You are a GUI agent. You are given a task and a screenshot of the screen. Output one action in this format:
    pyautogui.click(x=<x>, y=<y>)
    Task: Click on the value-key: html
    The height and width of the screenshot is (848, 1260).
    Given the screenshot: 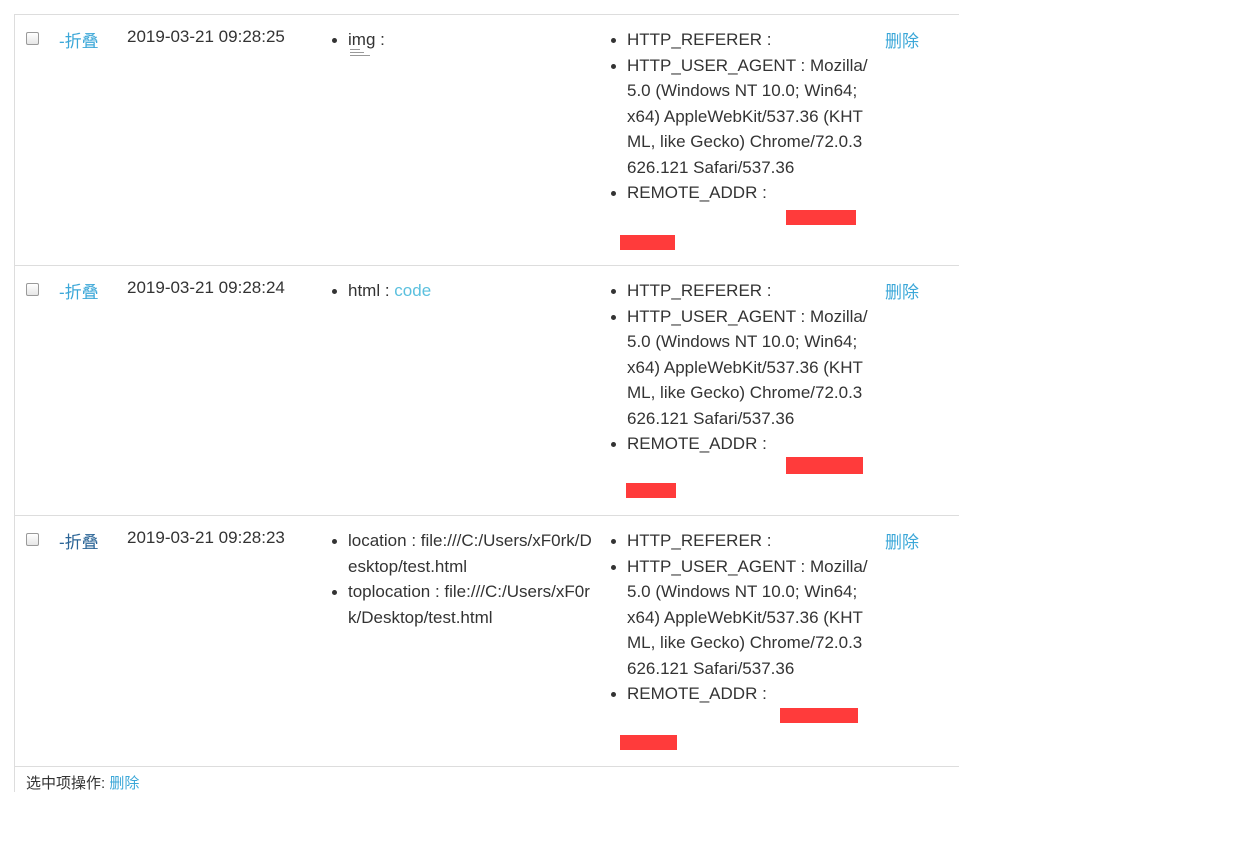 What is the action you would take?
    pyautogui.click(x=364, y=290)
    